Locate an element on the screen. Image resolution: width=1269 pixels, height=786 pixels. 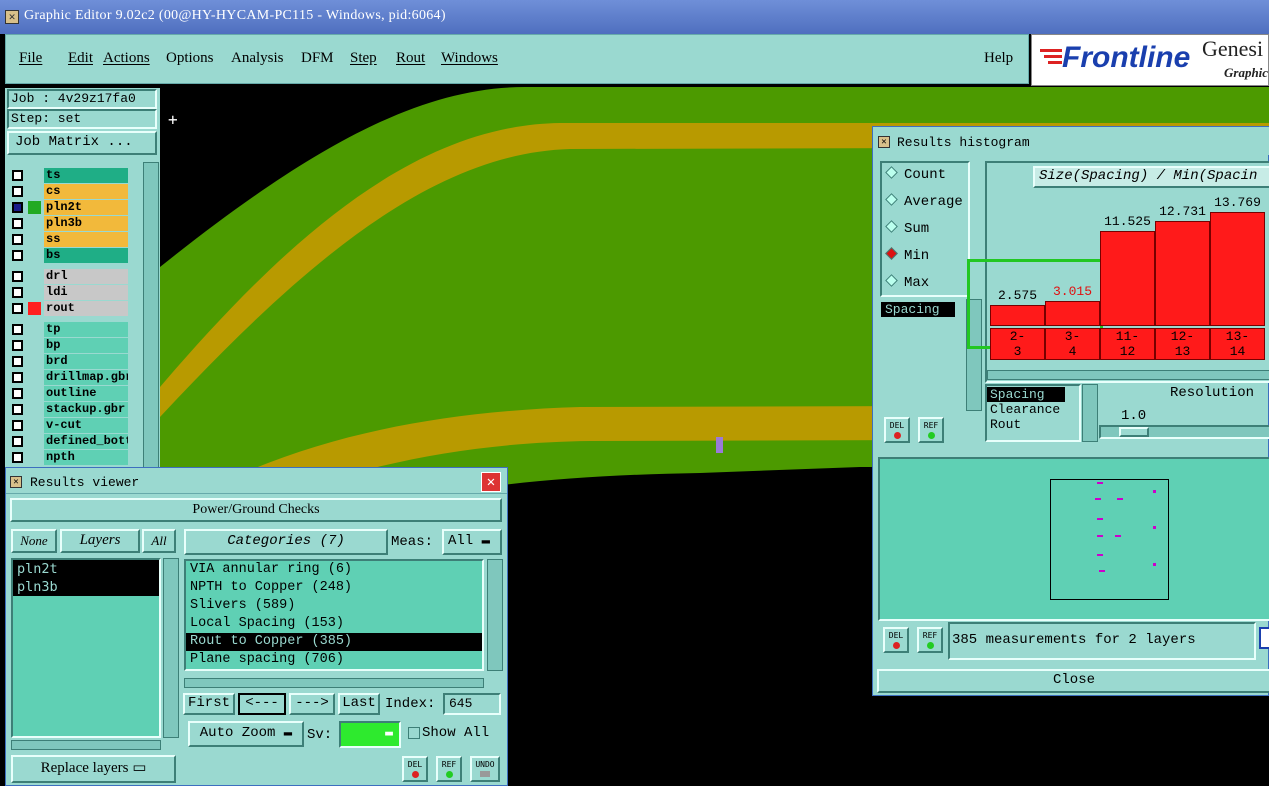
categories-scrollbar is located at coordinates (495, 615).